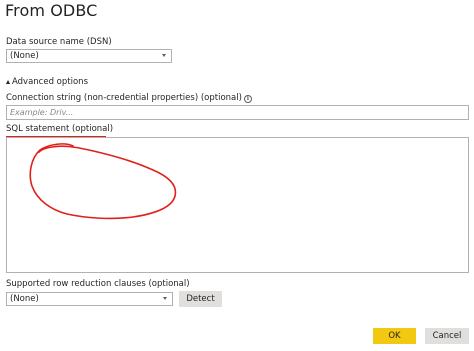 The image size is (474, 351). What do you see at coordinates (51, 10) in the screenshot?
I see `dialog-title: From ODBC` at bounding box center [51, 10].